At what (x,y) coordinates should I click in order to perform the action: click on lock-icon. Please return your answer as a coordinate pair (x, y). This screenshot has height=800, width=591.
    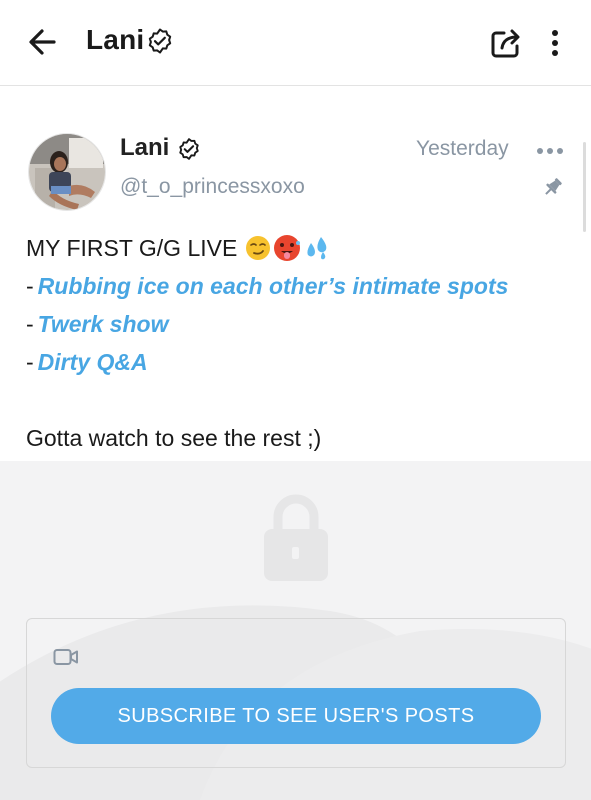
    Looking at the image, I should click on (296, 537).